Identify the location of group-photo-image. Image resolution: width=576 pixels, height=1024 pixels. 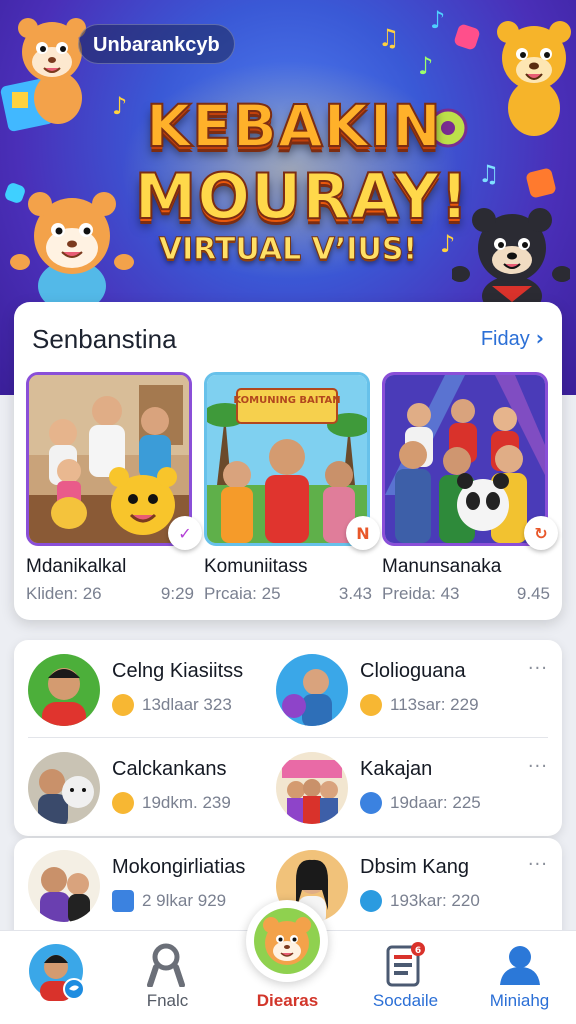
(465, 459).